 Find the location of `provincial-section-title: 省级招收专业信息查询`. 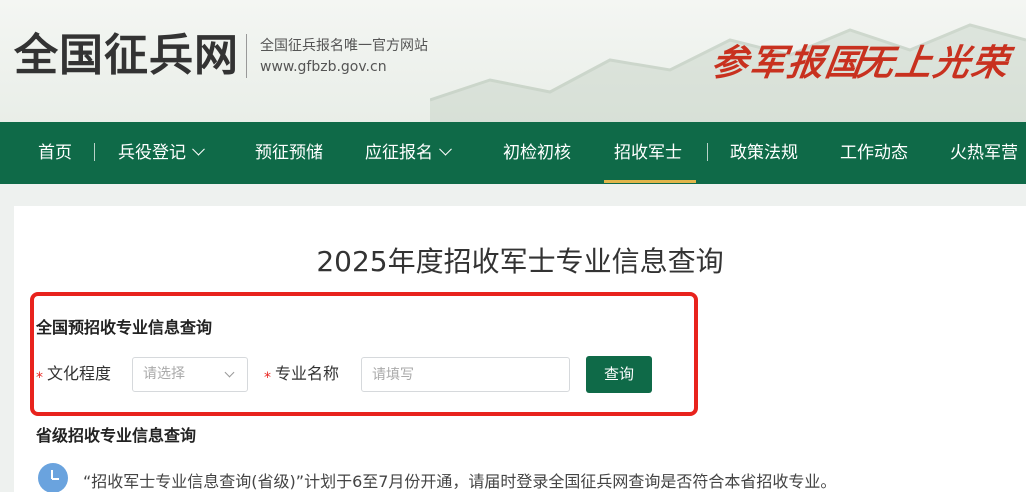

provincial-section-title: 省级招收专业信息查询 is located at coordinates (116, 435).